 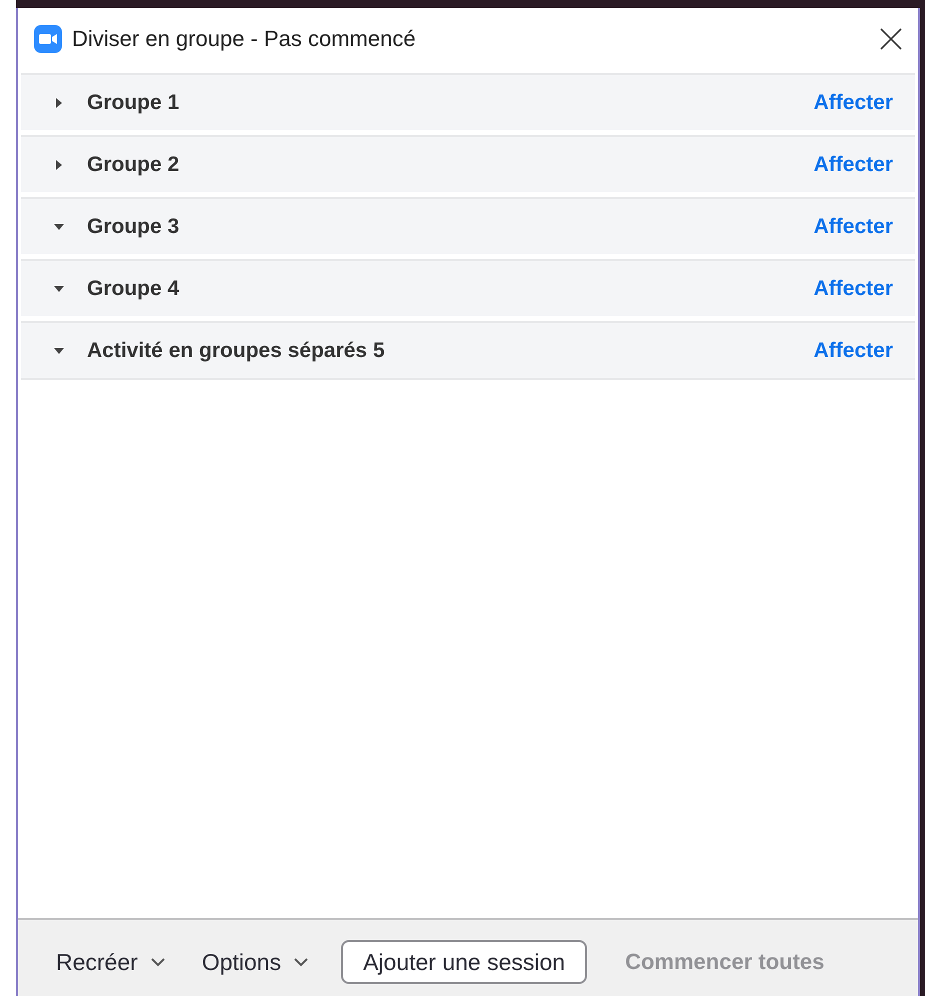 What do you see at coordinates (464, 962) in the screenshot?
I see `add-session-button: Ajouter une session` at bounding box center [464, 962].